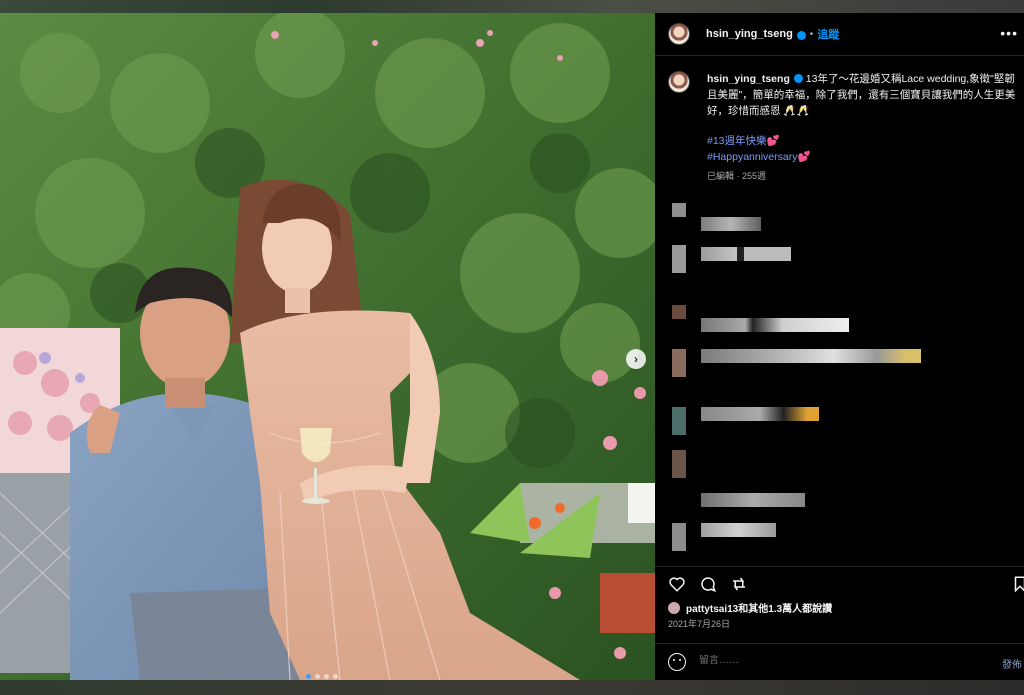 This screenshot has width=1024, height=695. I want to click on hashtag-list: #13週年快樂💕 #Happyanniversary💕, so click(862, 149).